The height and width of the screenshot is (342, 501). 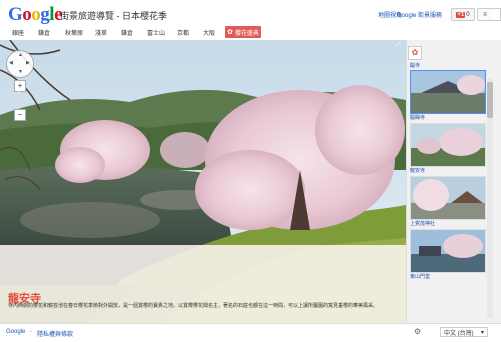 What do you see at coordinates (419, 14) in the screenshot?
I see `street-view-link: Google 街景服務` at bounding box center [419, 14].